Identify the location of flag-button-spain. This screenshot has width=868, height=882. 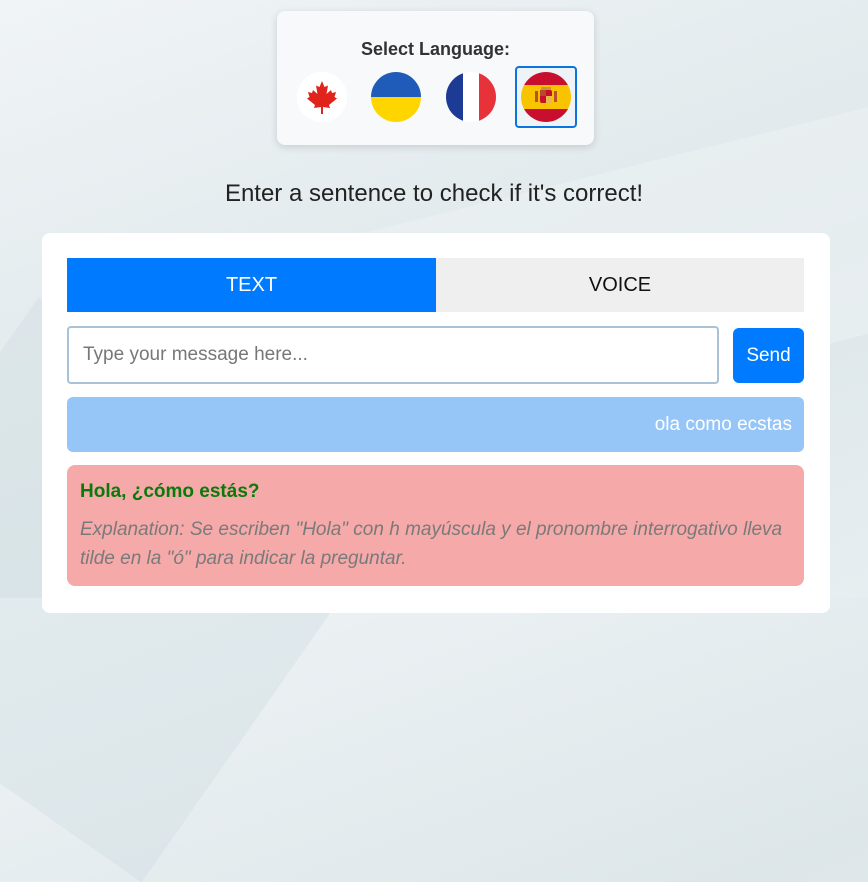
(546, 97).